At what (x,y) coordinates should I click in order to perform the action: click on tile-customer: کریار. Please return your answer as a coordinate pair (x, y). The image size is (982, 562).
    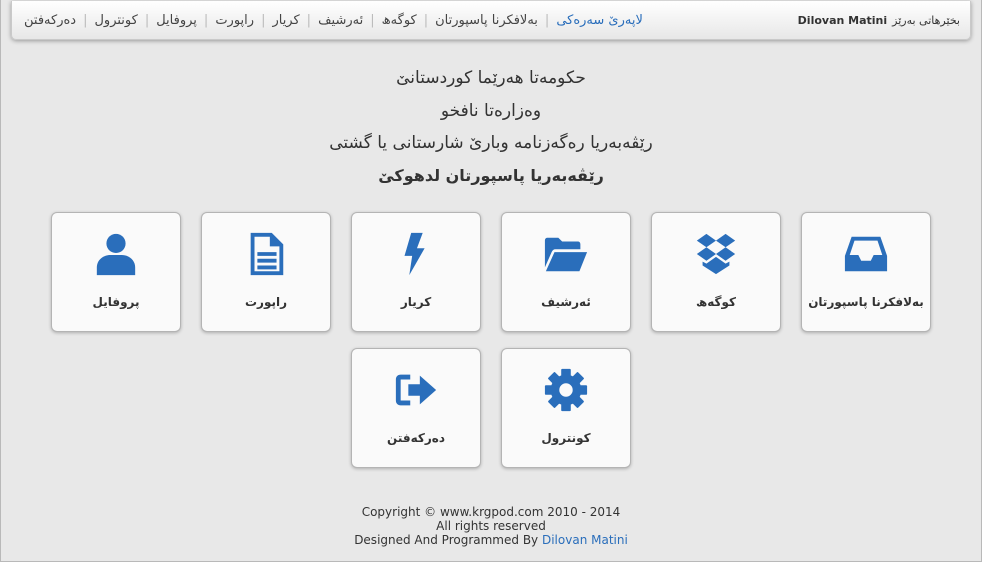
    Looking at the image, I should click on (416, 272).